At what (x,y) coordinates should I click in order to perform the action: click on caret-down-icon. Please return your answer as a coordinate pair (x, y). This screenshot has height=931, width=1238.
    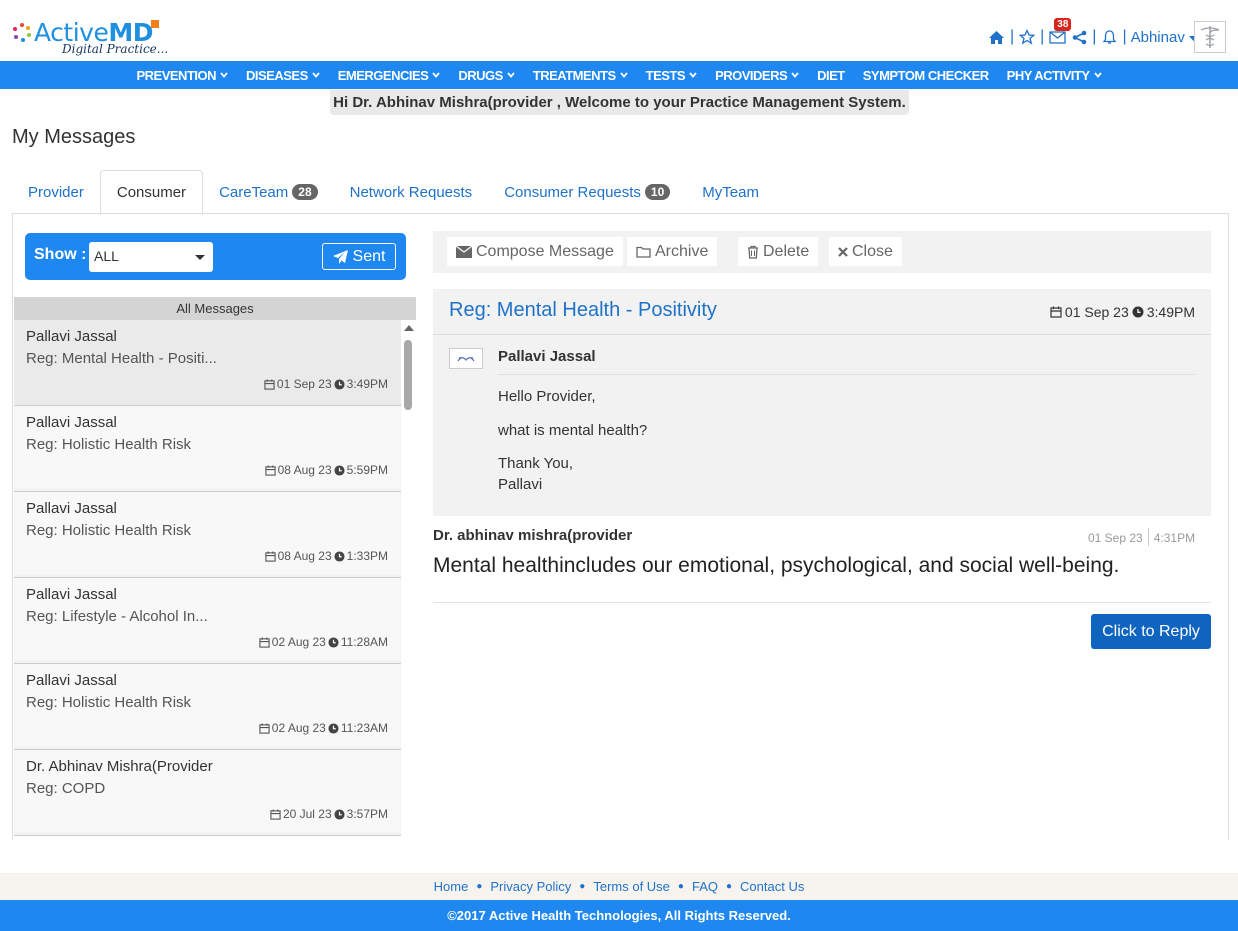
    Looking at the image, I should click on (200, 257).